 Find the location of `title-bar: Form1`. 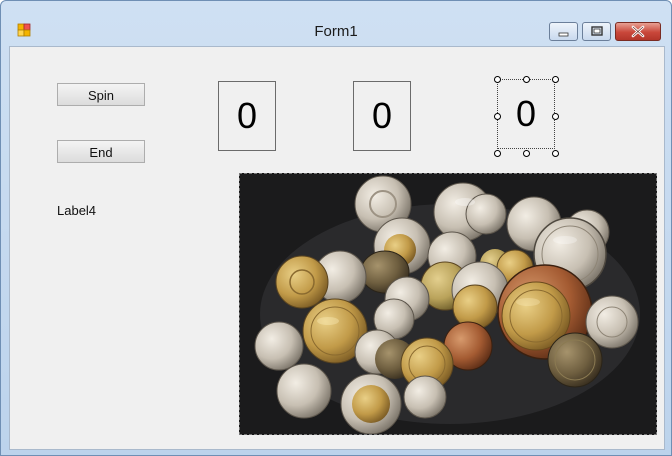

title-bar: Form1 is located at coordinates (336, 22).